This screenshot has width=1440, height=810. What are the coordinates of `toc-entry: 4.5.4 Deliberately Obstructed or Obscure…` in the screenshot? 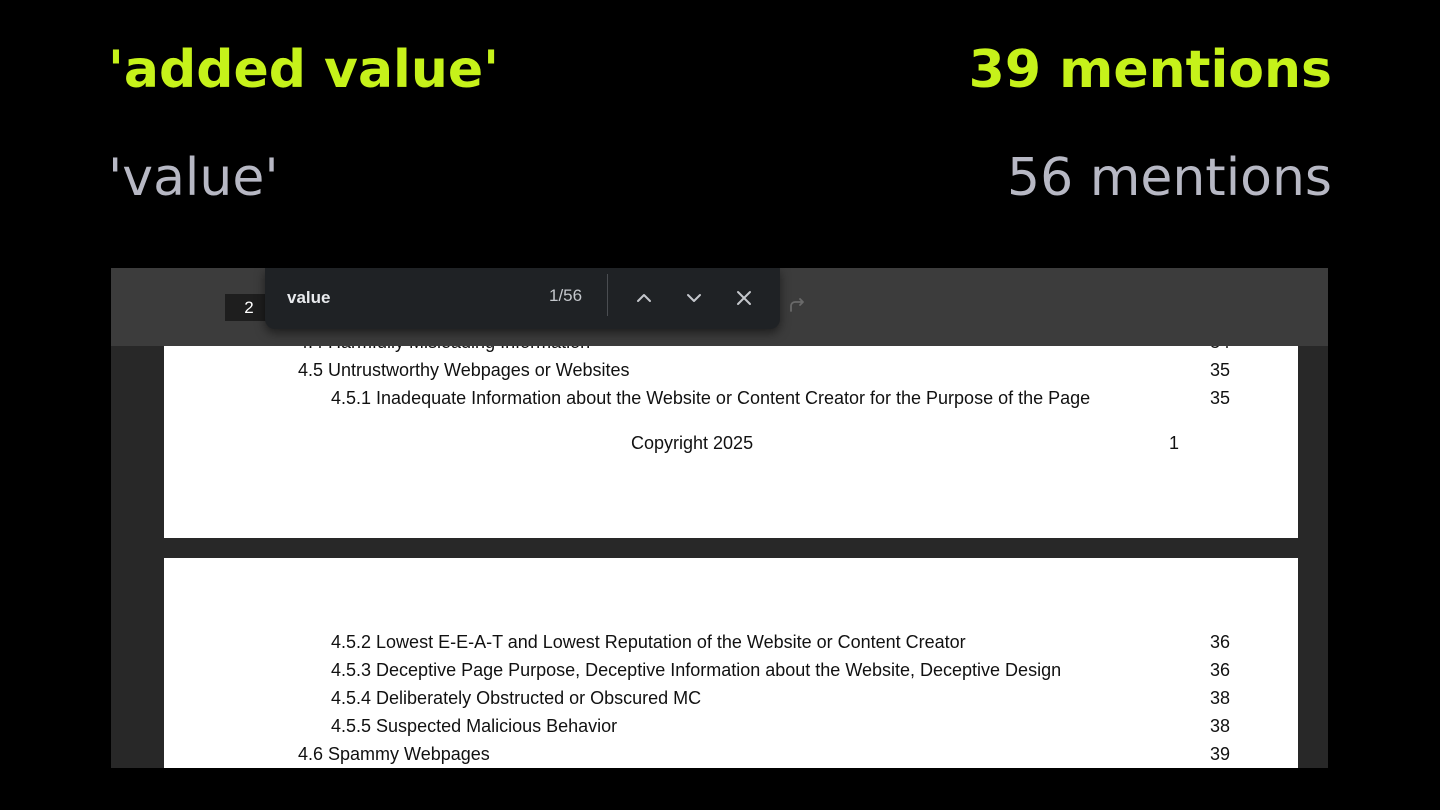 It's located at (516, 698).